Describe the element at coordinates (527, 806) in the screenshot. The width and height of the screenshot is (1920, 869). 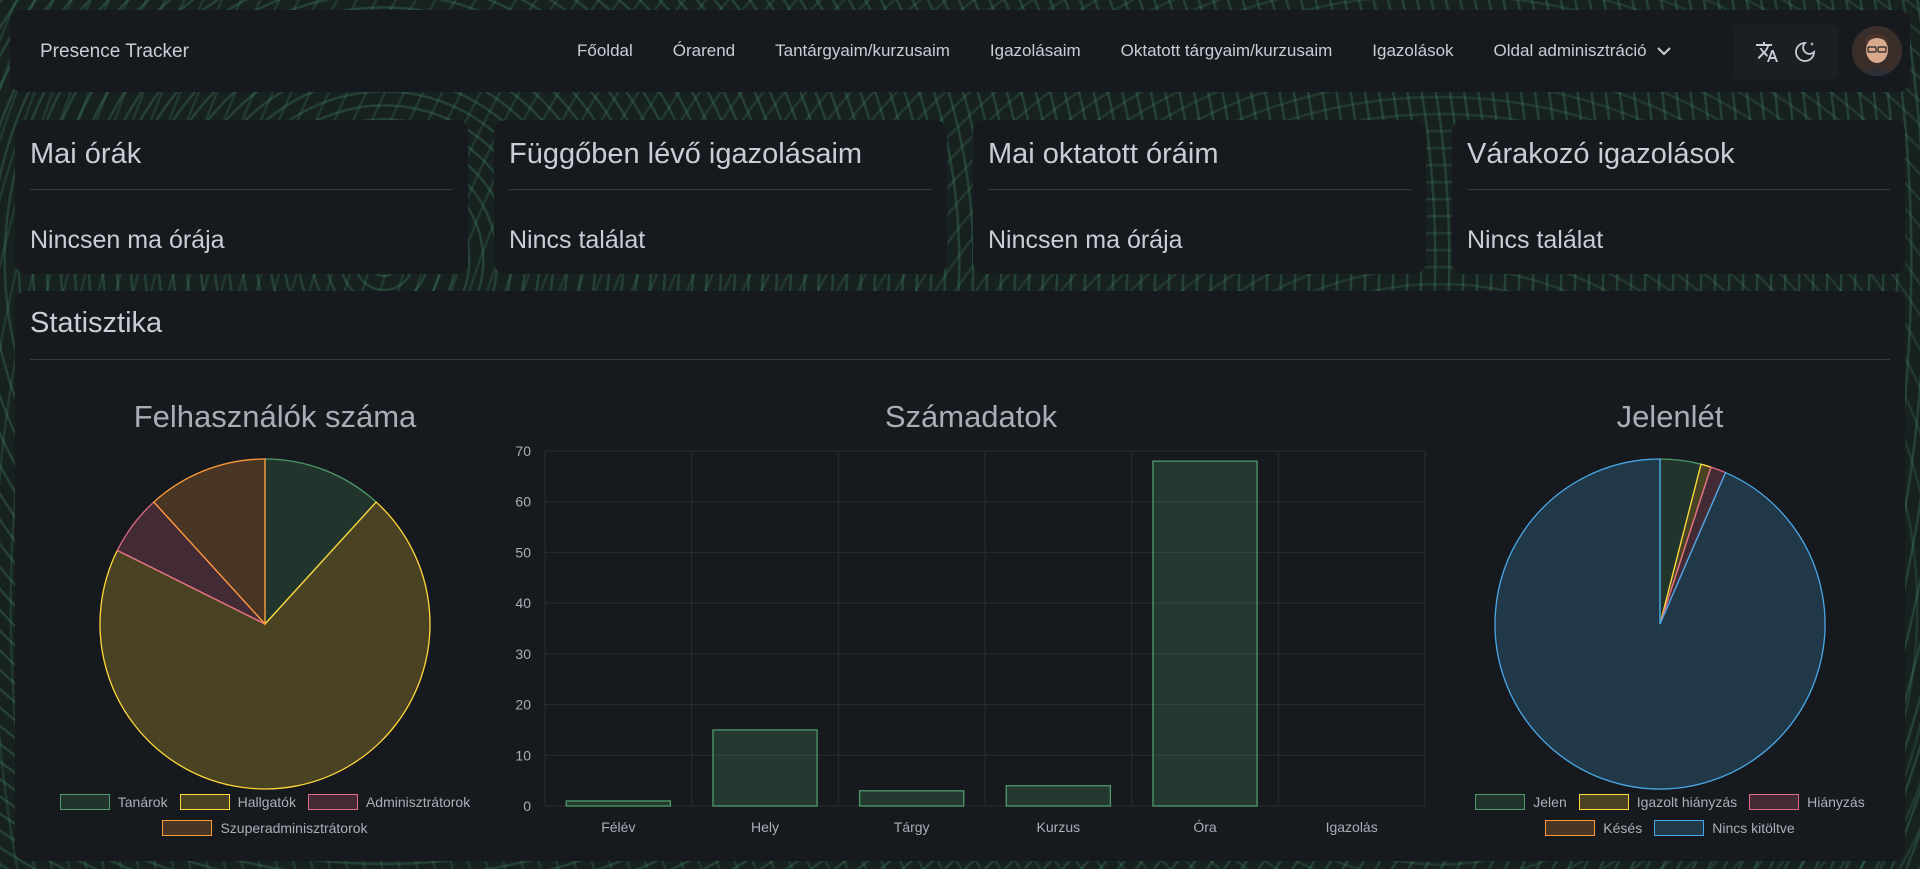
I see `y-tick-label: 0` at that location.